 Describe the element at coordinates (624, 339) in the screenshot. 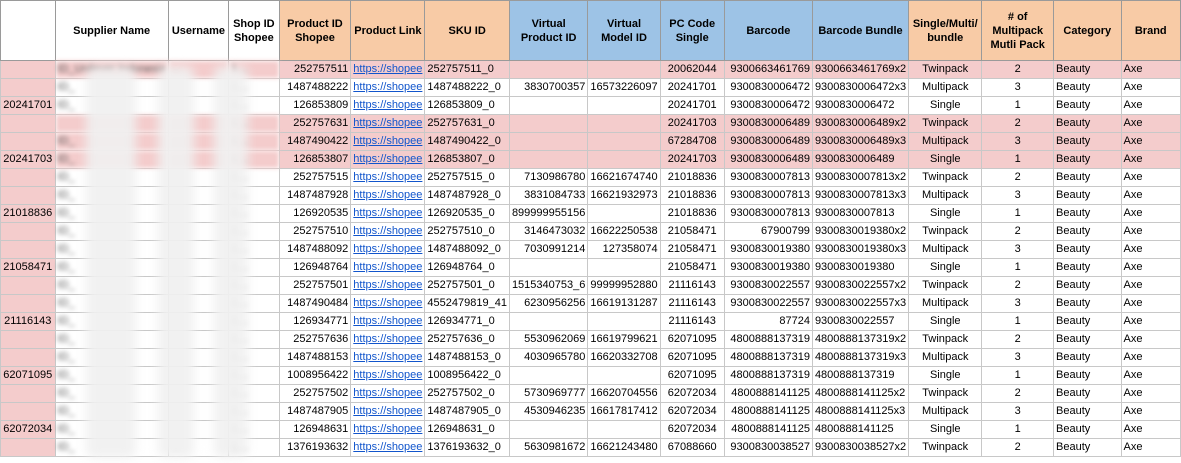

I see `virtual-model-id-cell: 16619799621` at that location.